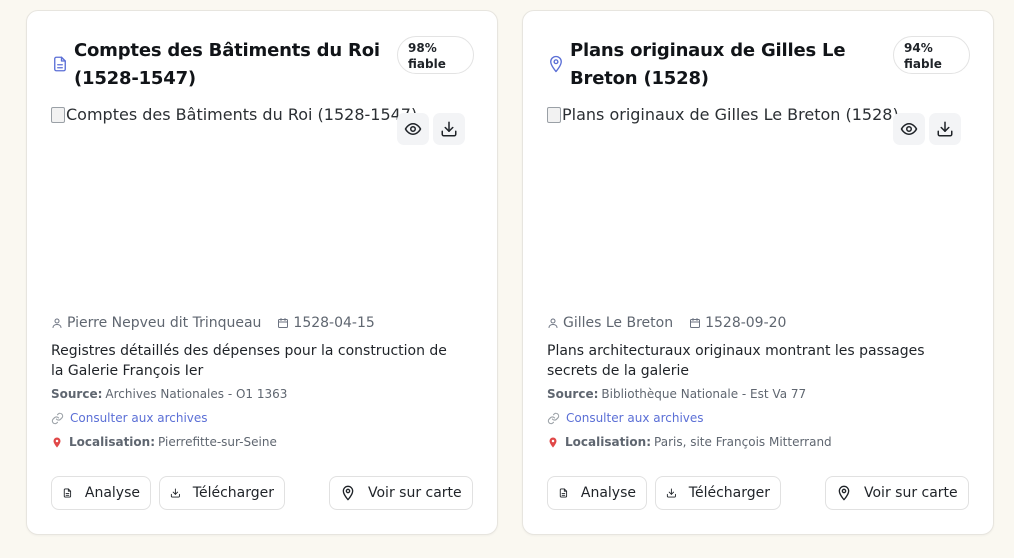 This screenshot has width=1014, height=558. Describe the element at coordinates (743, 442) in the screenshot. I see `location-value: Paris, site François Mitterrand` at that location.